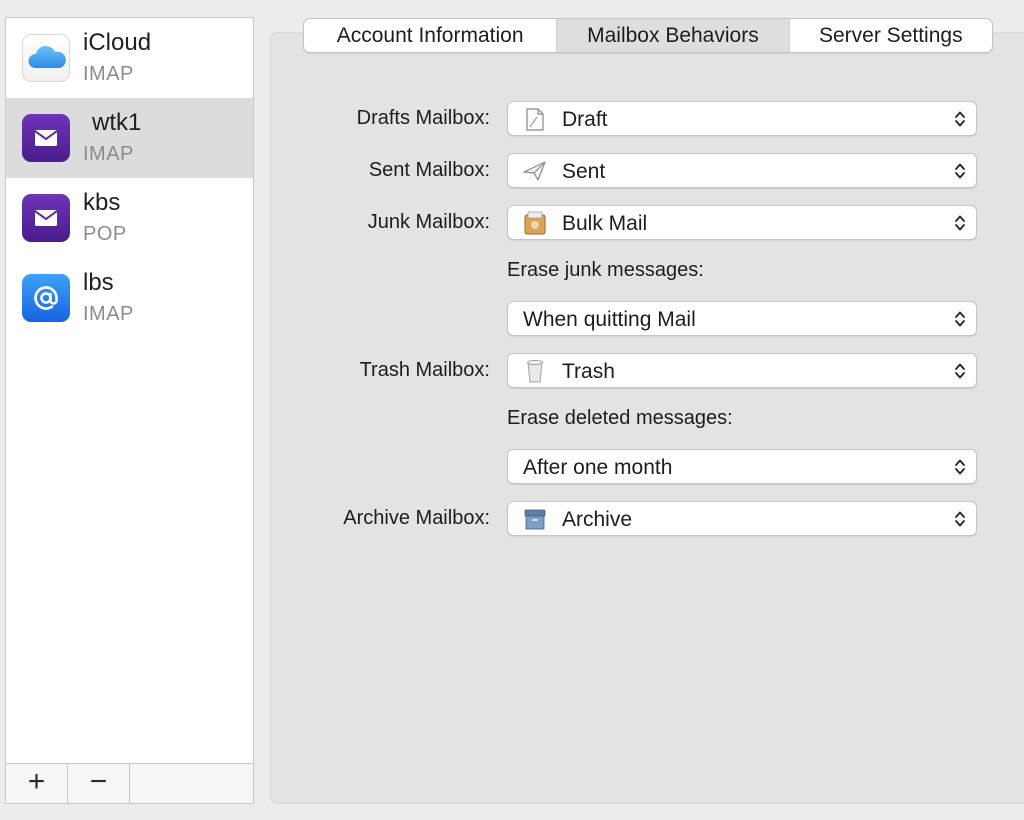  What do you see at coordinates (429, 170) in the screenshot?
I see `sent-mailbox-label: Sent Mailbox:` at bounding box center [429, 170].